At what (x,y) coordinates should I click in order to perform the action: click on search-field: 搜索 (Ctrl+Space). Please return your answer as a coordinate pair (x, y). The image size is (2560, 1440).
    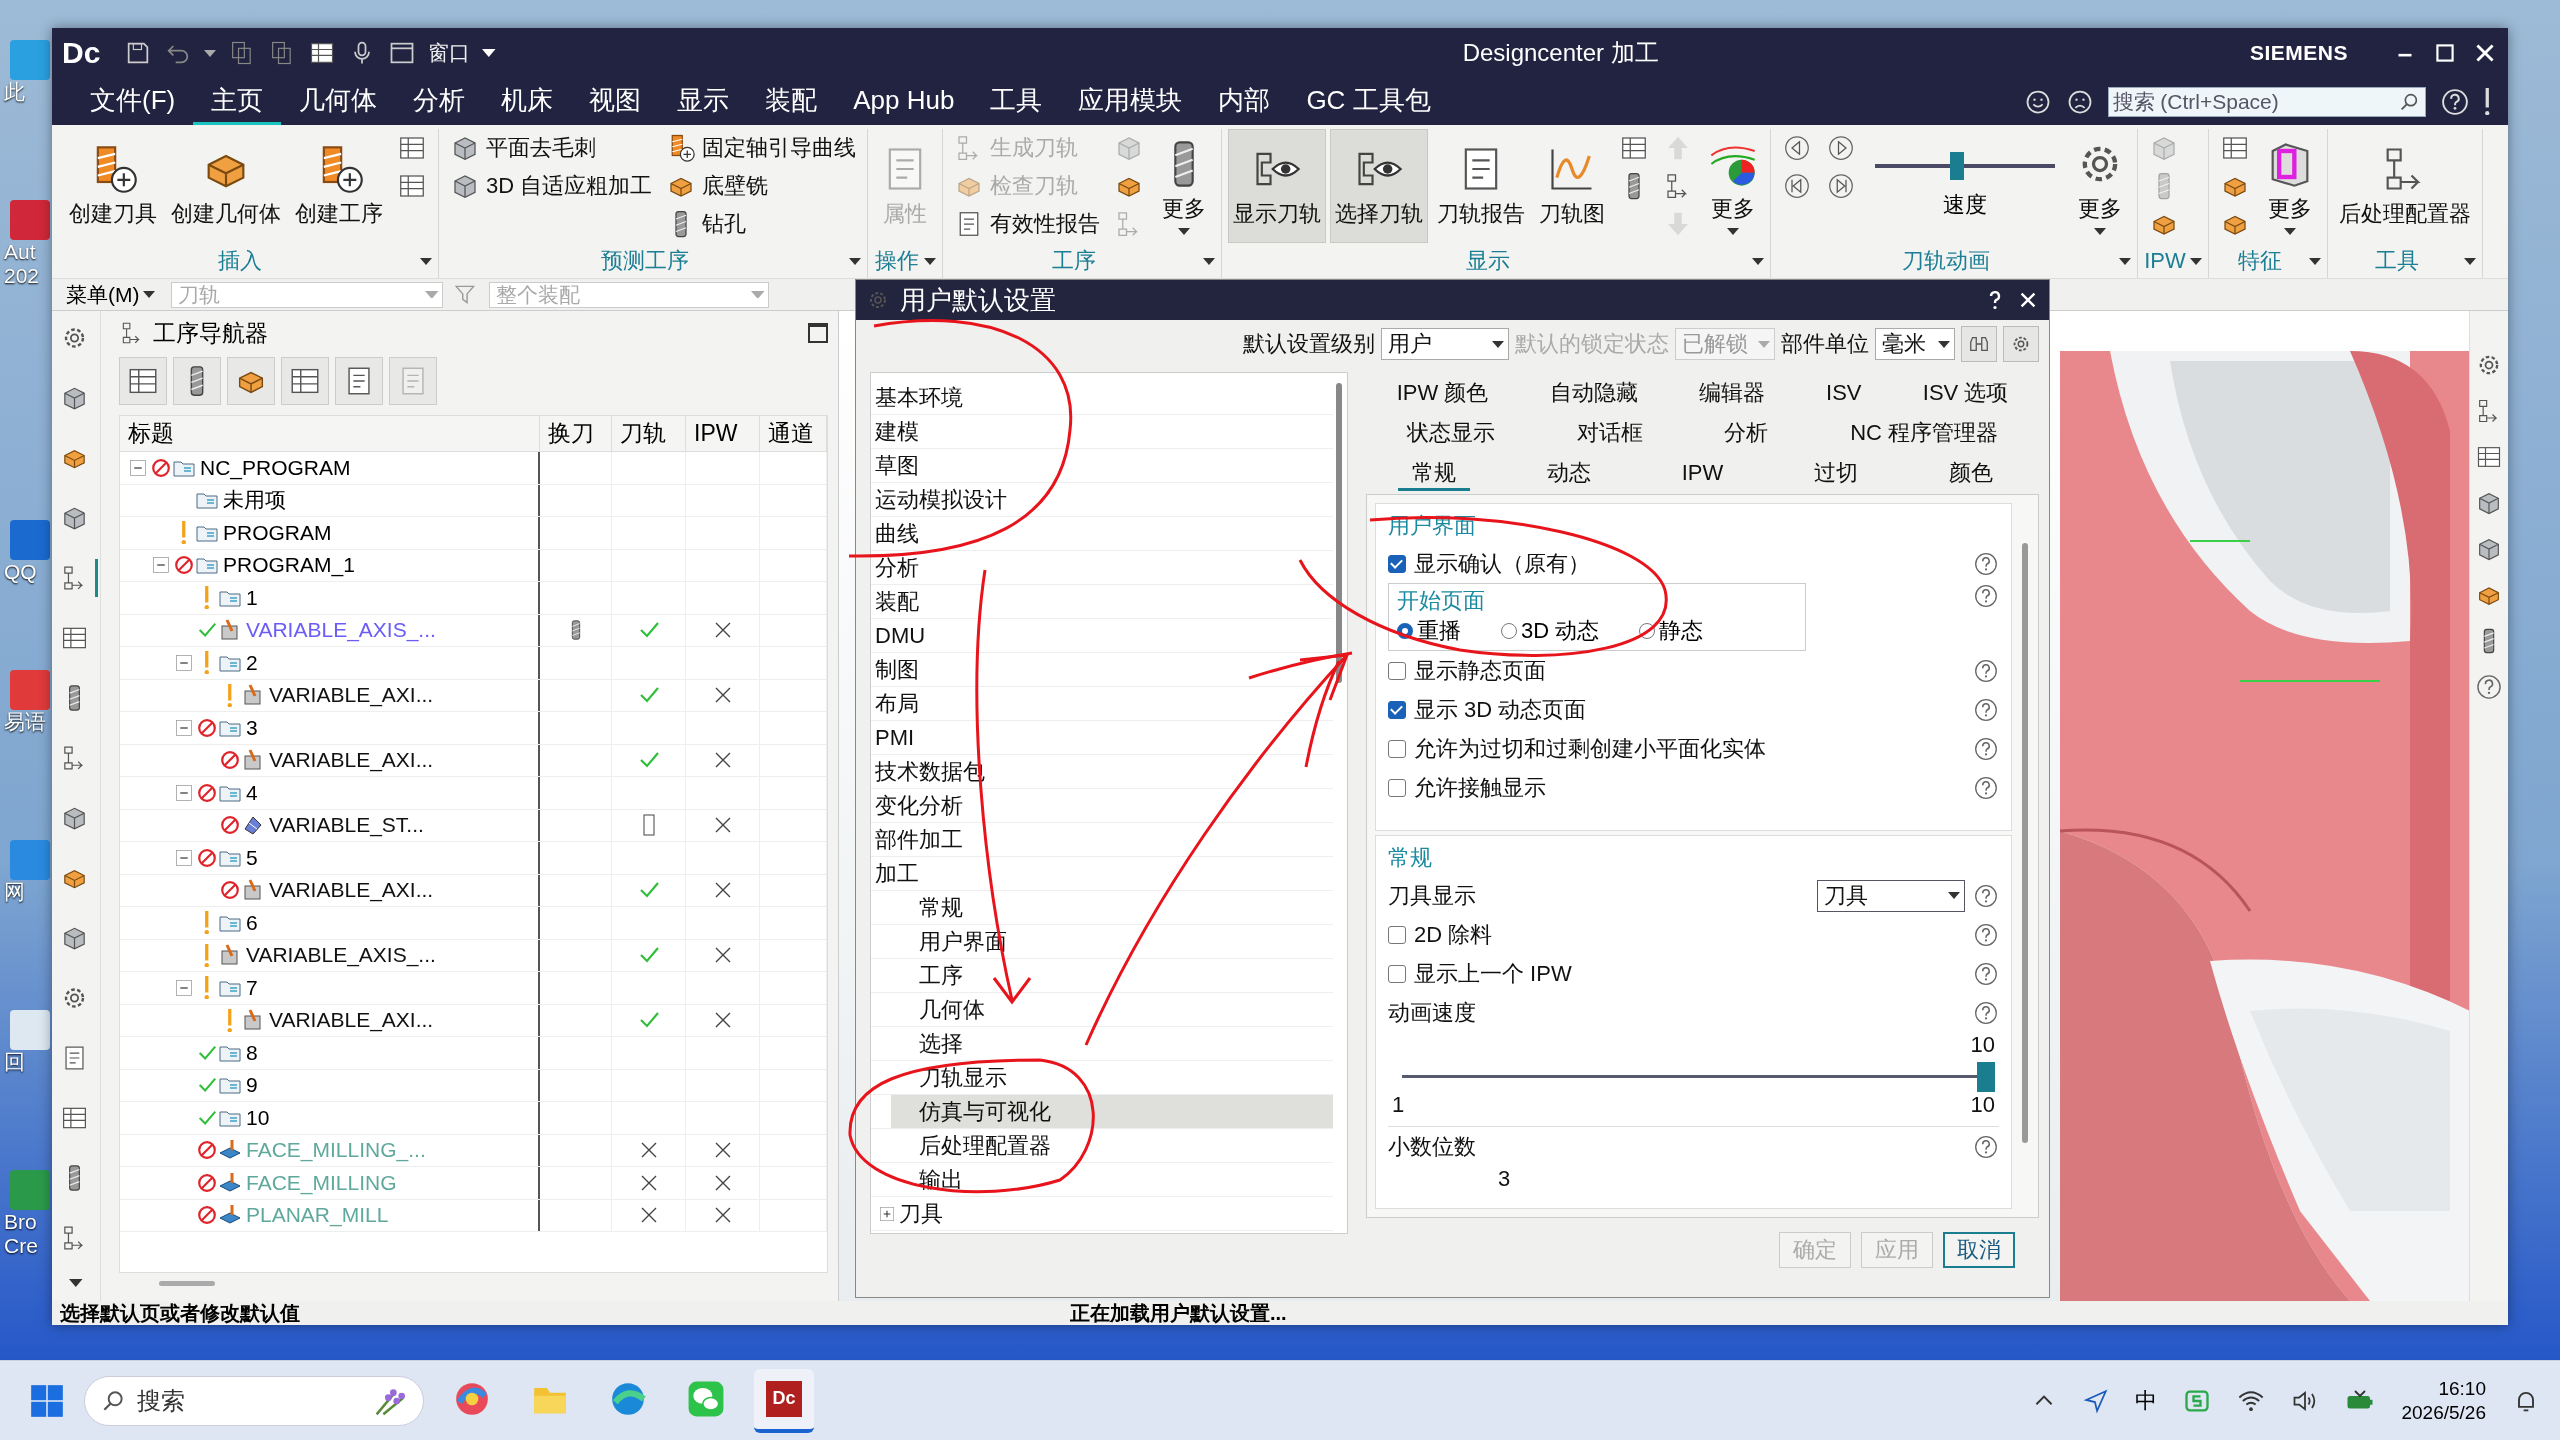
    Looking at the image, I should click on (2266, 101).